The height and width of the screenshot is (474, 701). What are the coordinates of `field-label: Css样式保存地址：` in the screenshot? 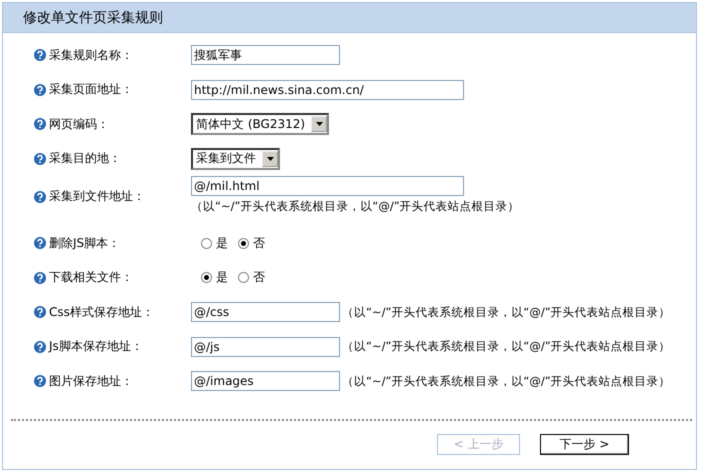 It's located at (101, 312).